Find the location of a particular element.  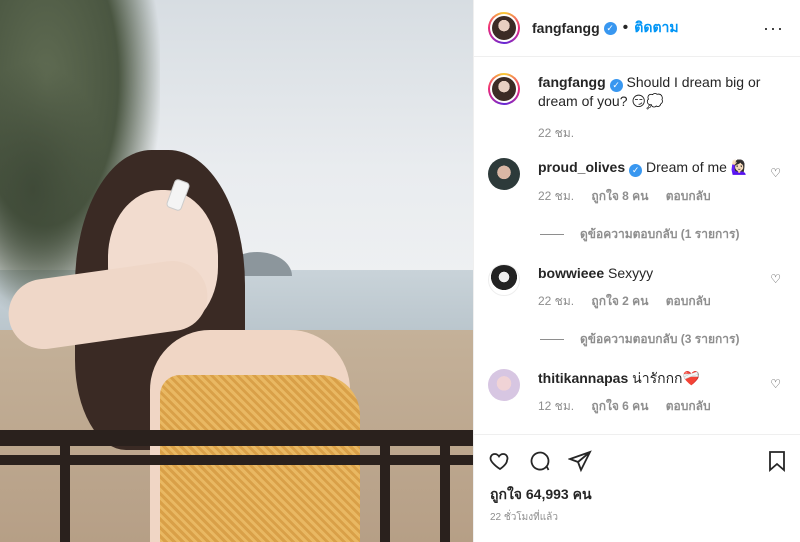

view-replies-button: ดูข้อความตอบกลับ (3 รายการ) is located at coordinates (662, 339).